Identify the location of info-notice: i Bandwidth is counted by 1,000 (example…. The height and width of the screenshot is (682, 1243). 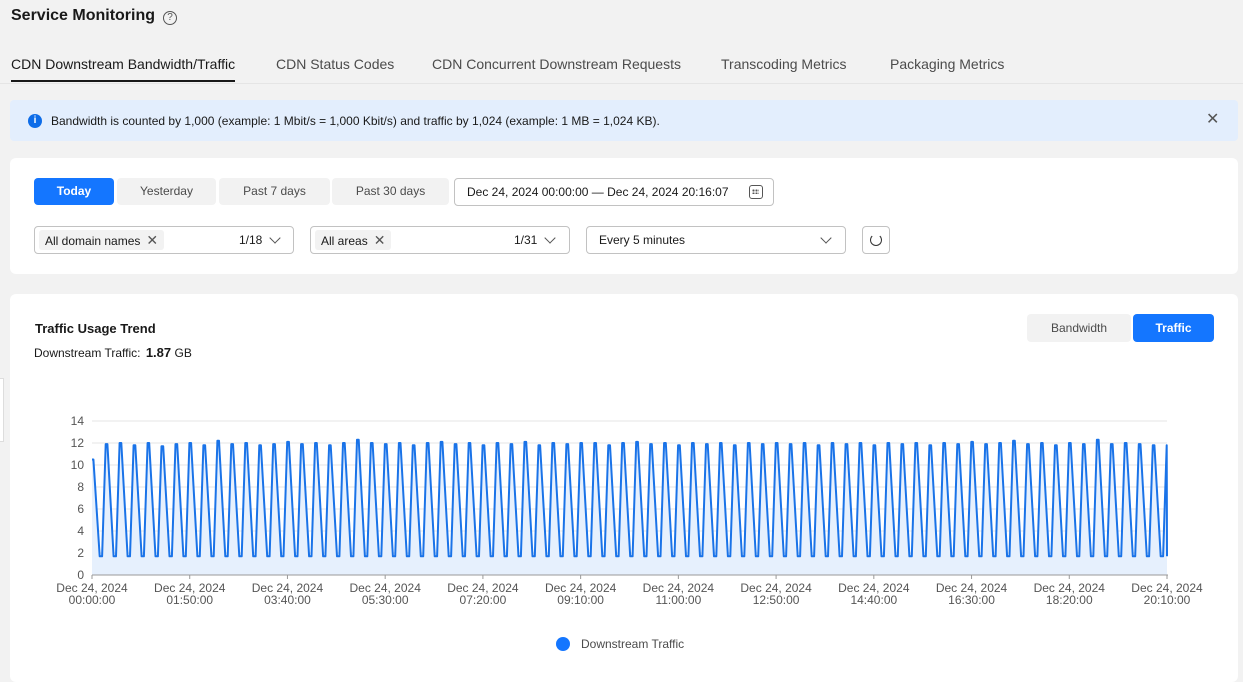
(624, 120).